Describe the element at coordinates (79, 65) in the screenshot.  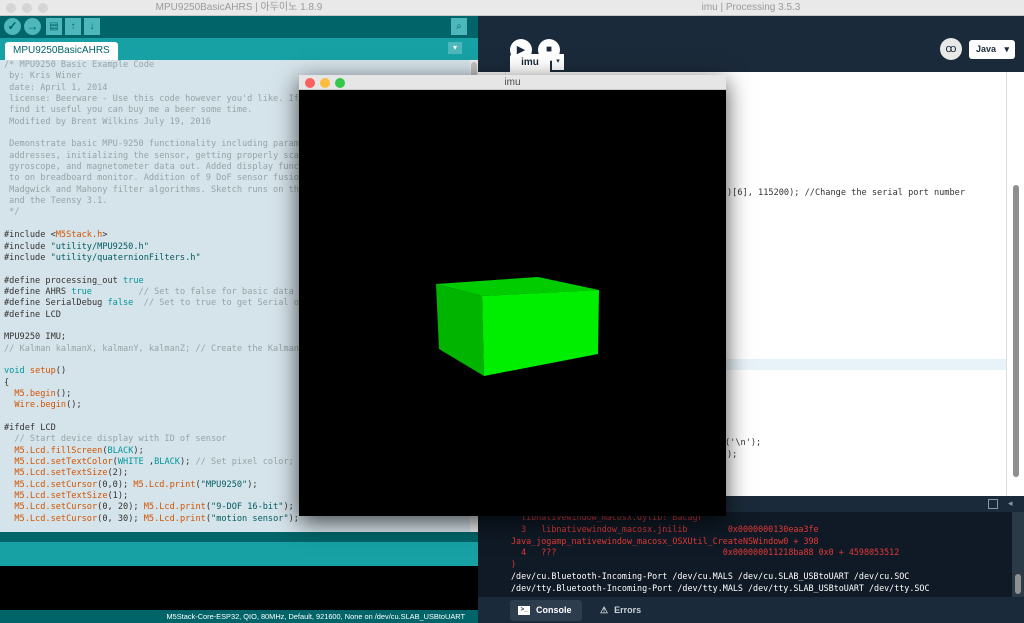
I see `code-line: /* MPU9250 Basic Example Code` at that location.